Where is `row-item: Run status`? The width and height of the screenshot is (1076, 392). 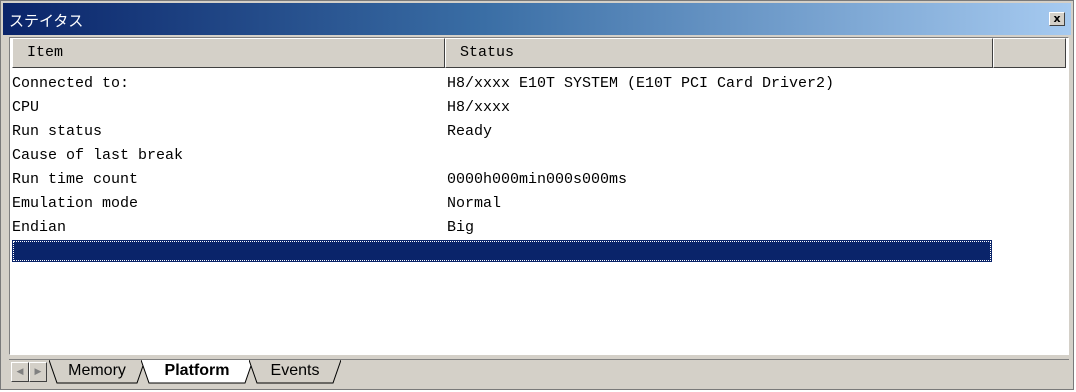
row-item: Run status is located at coordinates (57, 131).